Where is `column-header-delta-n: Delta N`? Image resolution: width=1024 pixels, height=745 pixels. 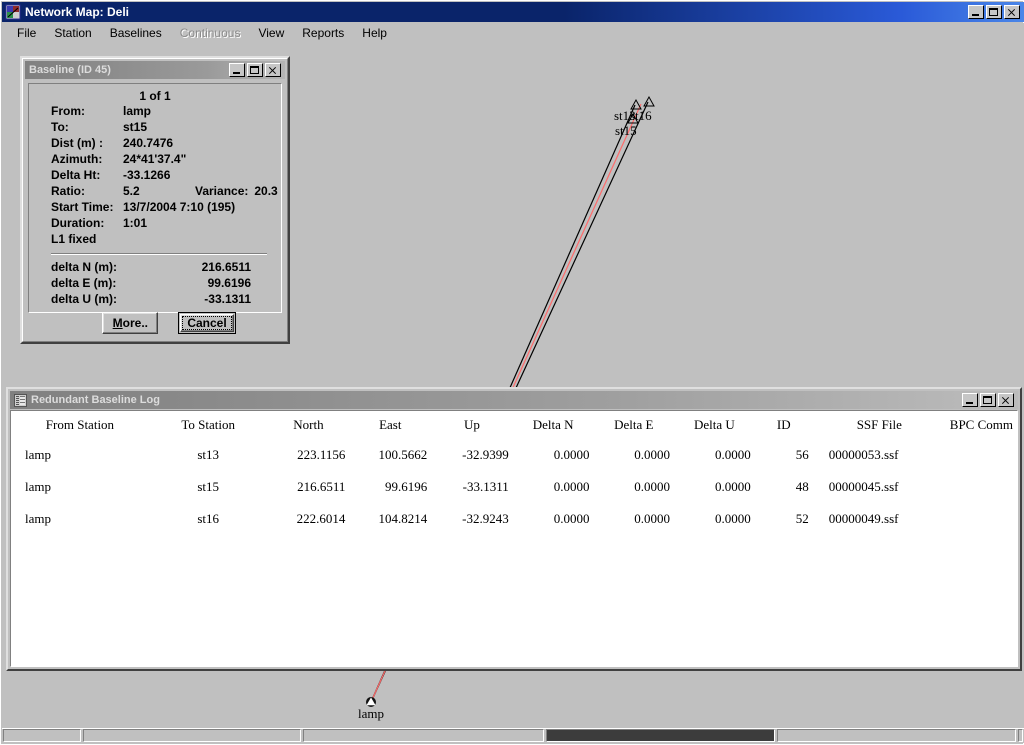
column-header-delta-n: Delta N is located at coordinates (553, 424).